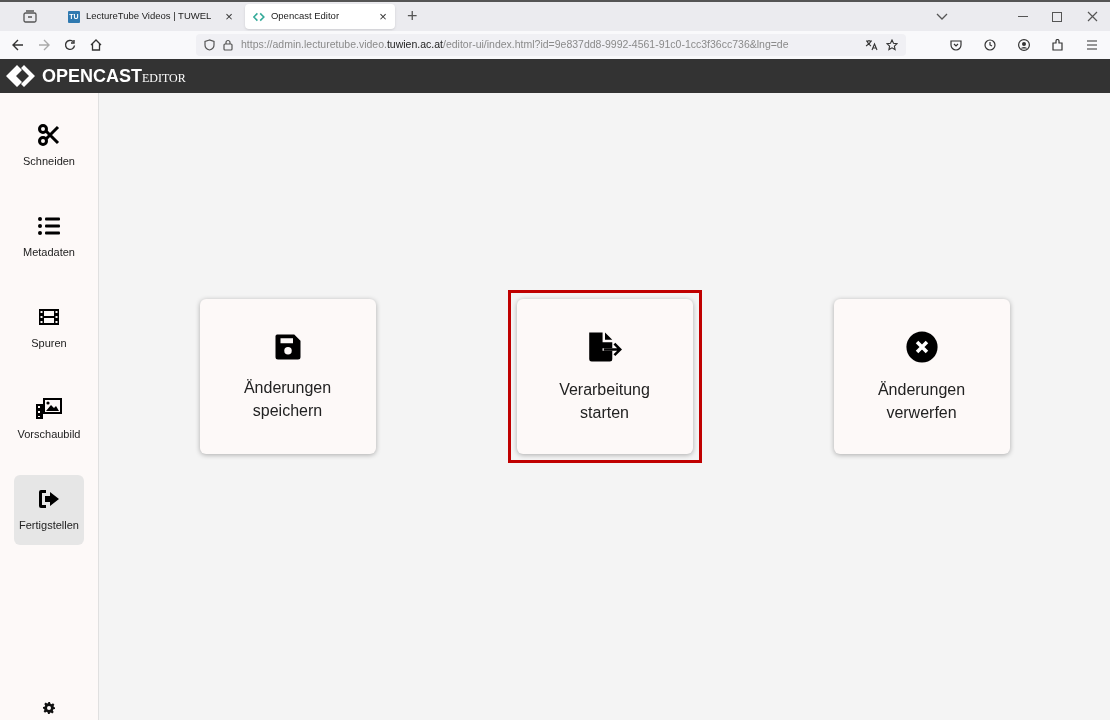 The image size is (1110, 720). I want to click on logo-icon, so click(21, 76).